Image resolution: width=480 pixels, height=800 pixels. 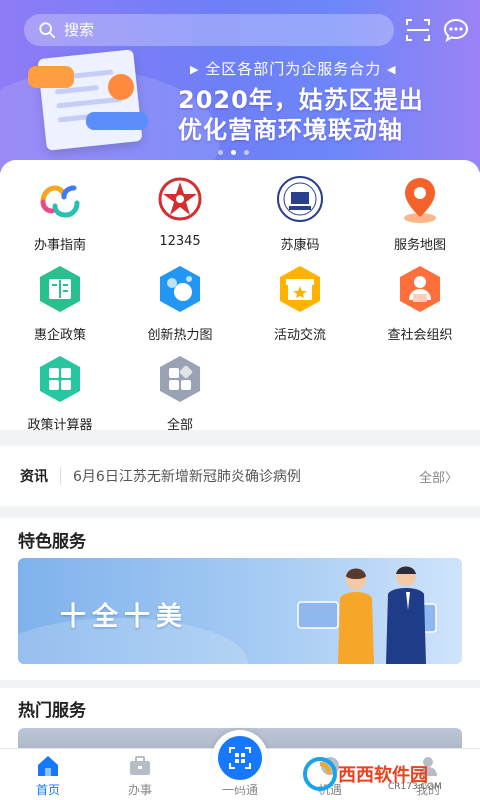 What do you see at coordinates (300, 199) in the screenshot?
I see `sukang-code-icon` at bounding box center [300, 199].